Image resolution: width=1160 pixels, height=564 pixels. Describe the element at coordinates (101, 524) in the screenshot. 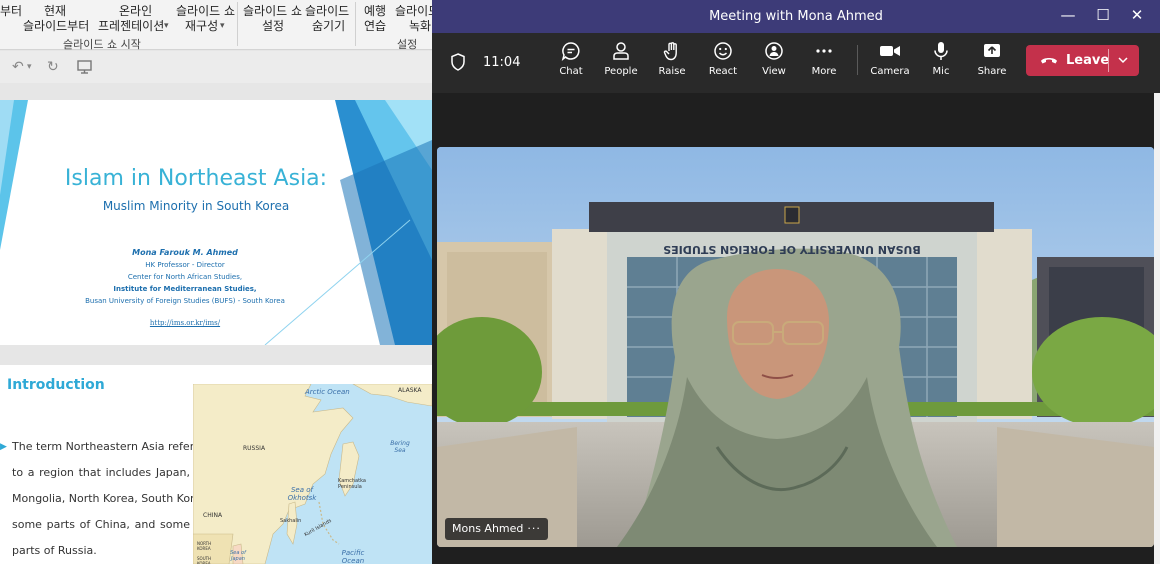

I see `bullet-text-line: some parts of China, and some` at that location.